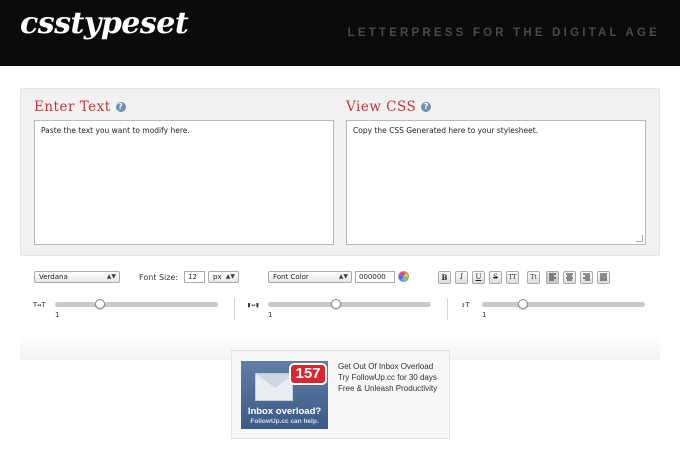 The image size is (680, 455). Describe the element at coordinates (77, 277) in the screenshot. I see `font-family-select: Verdana ▲▼` at that location.